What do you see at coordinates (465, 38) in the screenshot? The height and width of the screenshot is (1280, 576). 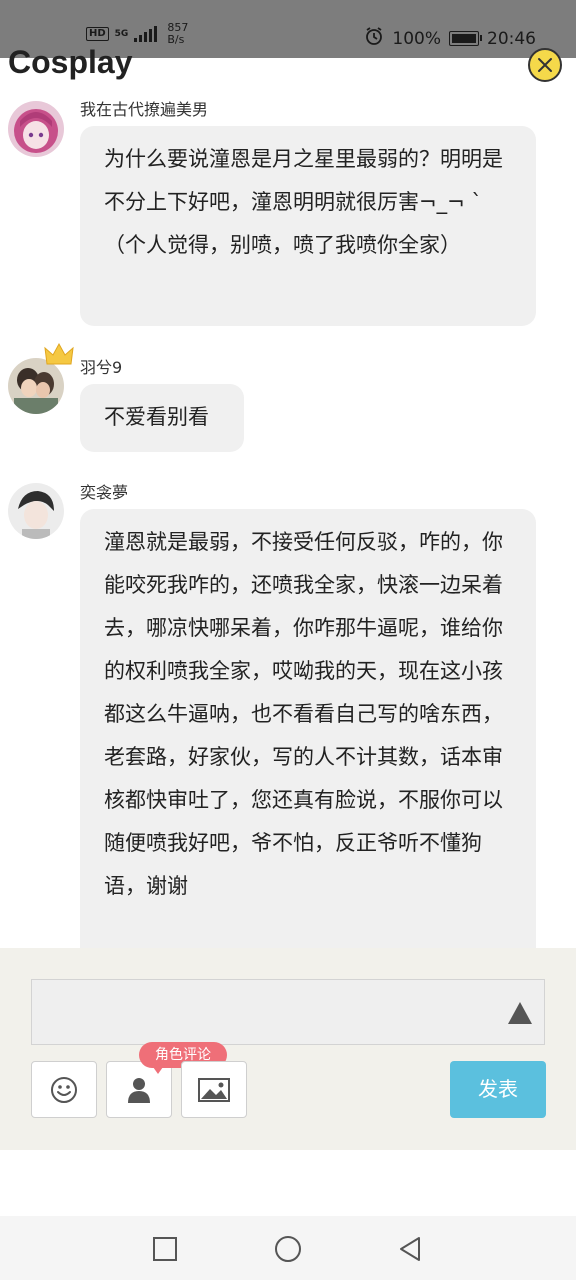 I see `battery-icon` at bounding box center [465, 38].